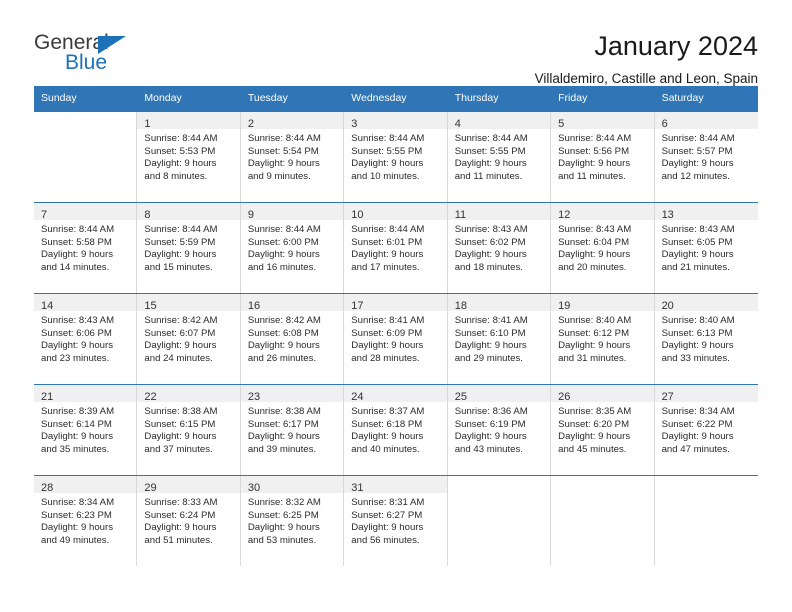 This screenshot has height=612, width=792. Describe the element at coordinates (283, 151) in the screenshot. I see `sunset-text: Sunset: 5:54 PM` at that location.